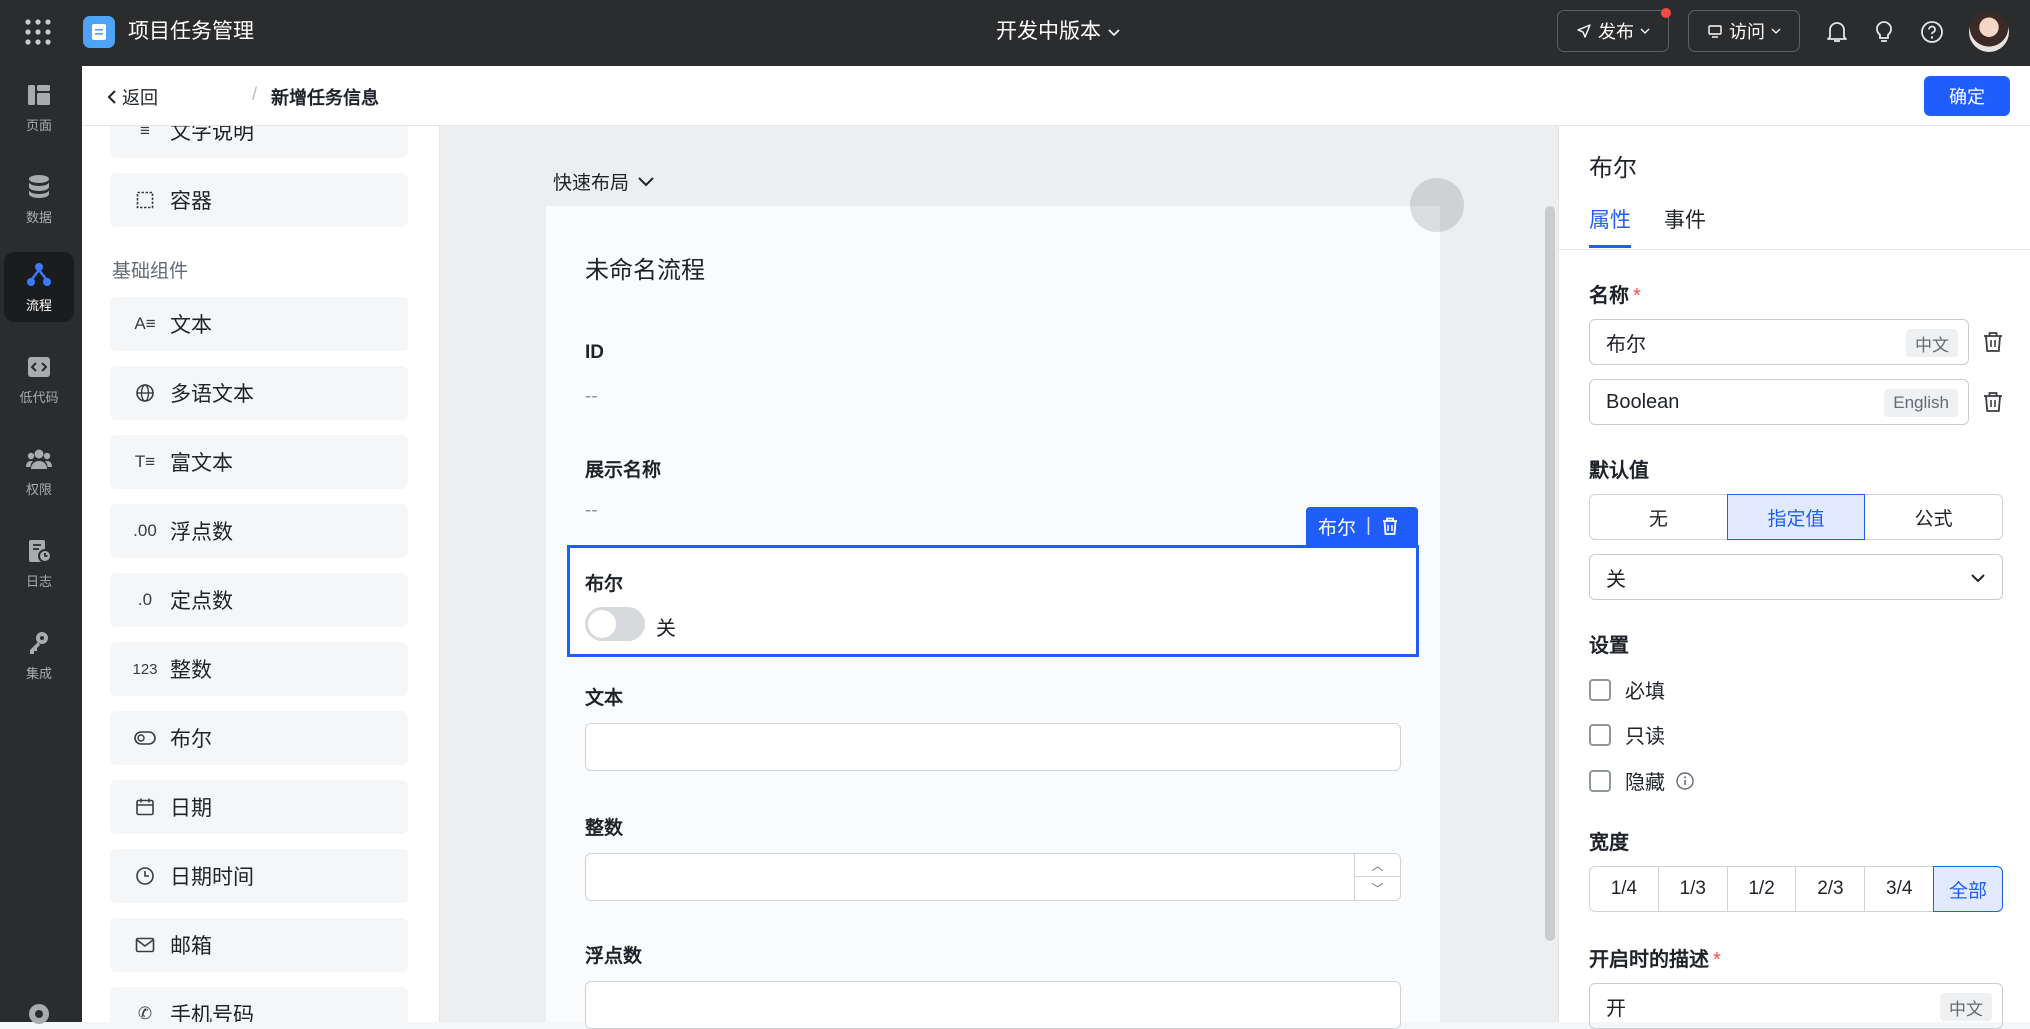  Describe the element at coordinates (1796, 517) in the screenshot. I see `default-option-specified: 指定值` at that location.